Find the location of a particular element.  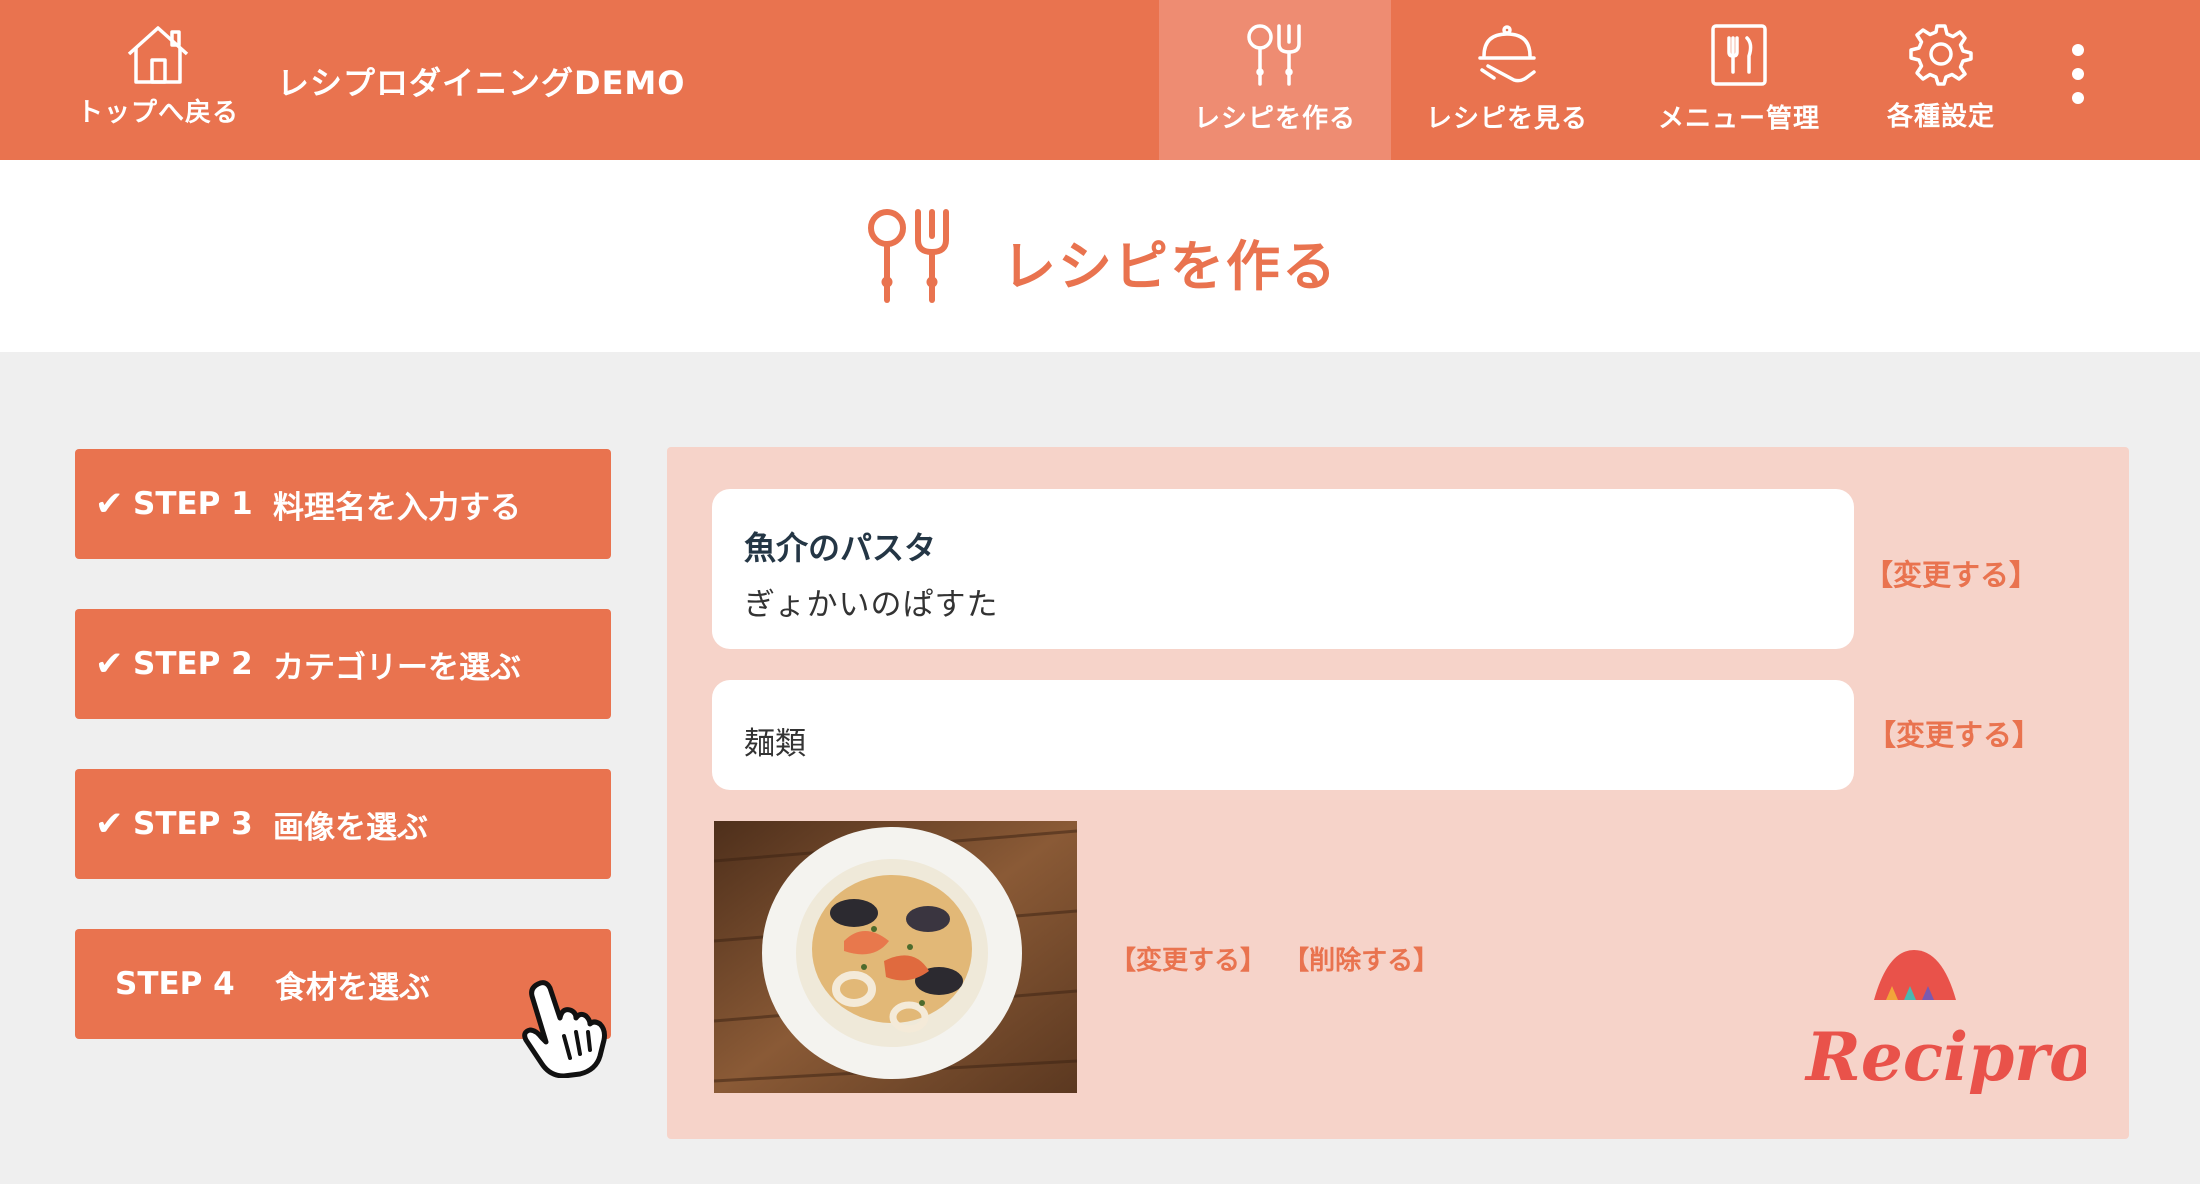

step-label: 画像を選ぶ is located at coordinates (350, 827).